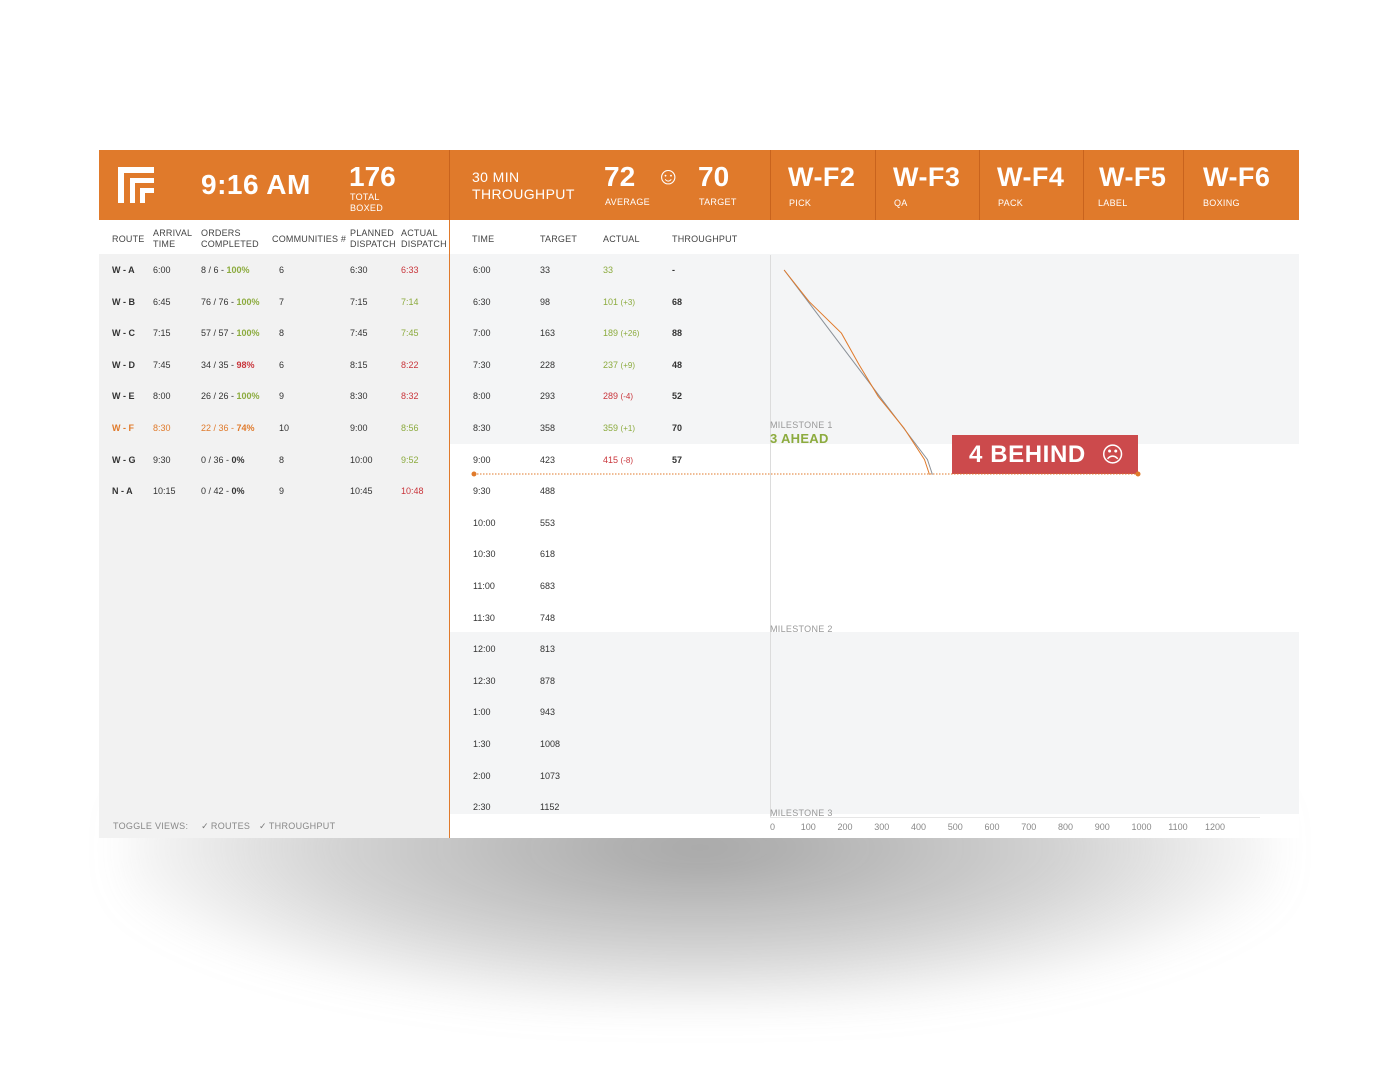  I want to click on slot-time: 12:30, so click(484, 680).